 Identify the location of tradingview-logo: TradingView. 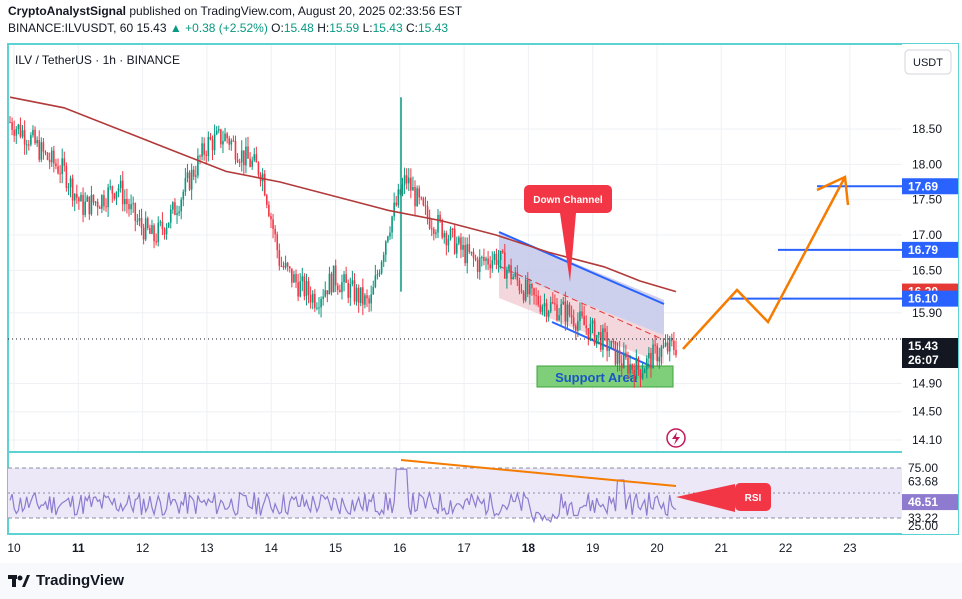
(66, 580).